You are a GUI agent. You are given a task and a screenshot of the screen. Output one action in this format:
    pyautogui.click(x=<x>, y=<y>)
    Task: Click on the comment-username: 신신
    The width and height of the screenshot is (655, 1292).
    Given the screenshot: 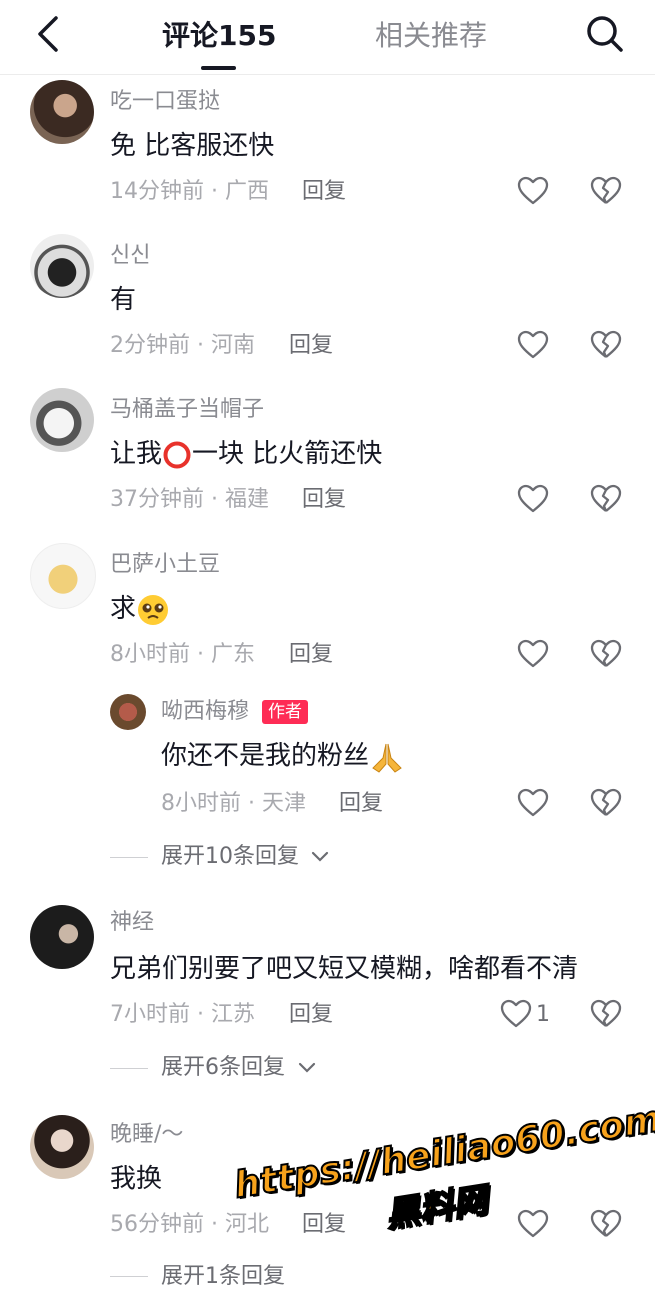 What is the action you would take?
    pyautogui.click(x=130, y=256)
    